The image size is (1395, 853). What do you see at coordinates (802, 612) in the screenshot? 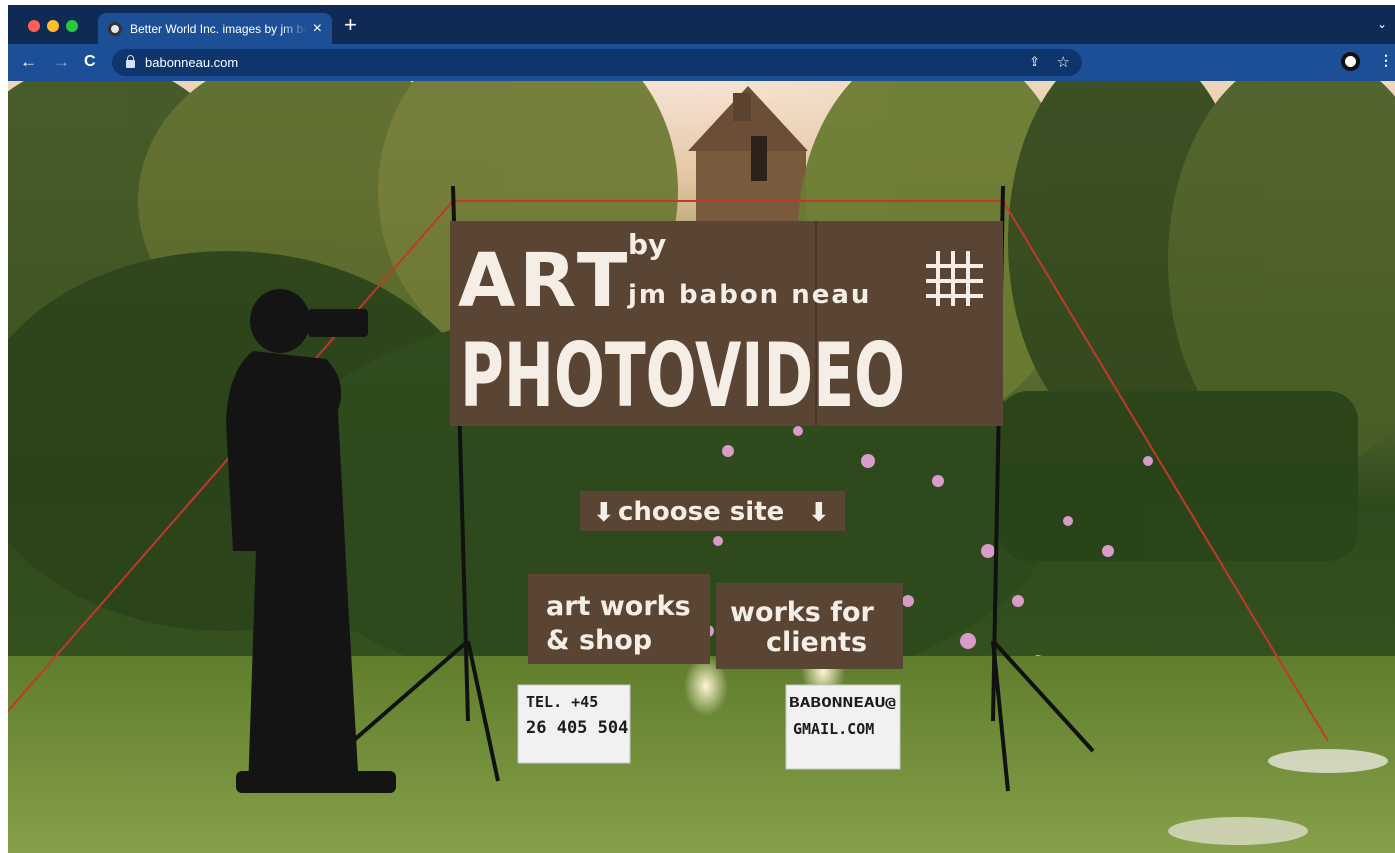
I see `works-for-label: works for` at bounding box center [802, 612].